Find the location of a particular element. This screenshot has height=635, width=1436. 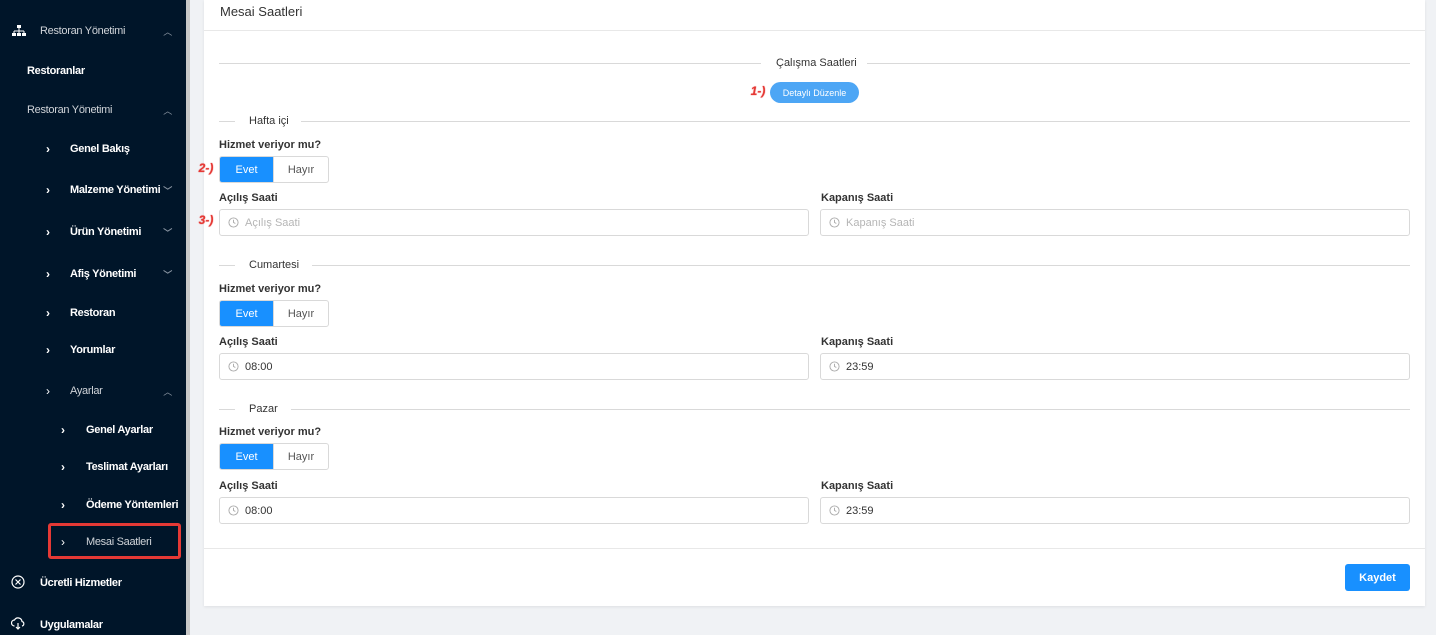

day-title-weekday: Hafta içi is located at coordinates (269, 121).